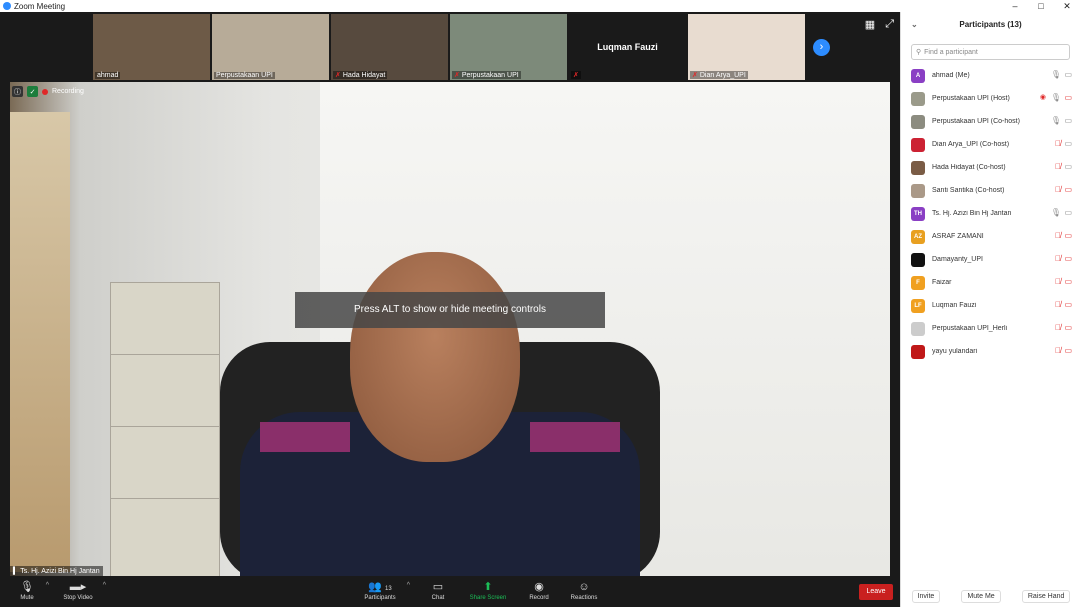 Image resolution: width=1080 pixels, height=607 pixels. What do you see at coordinates (1042, 97) in the screenshot?
I see `recording-icon: ◉` at bounding box center [1042, 97].